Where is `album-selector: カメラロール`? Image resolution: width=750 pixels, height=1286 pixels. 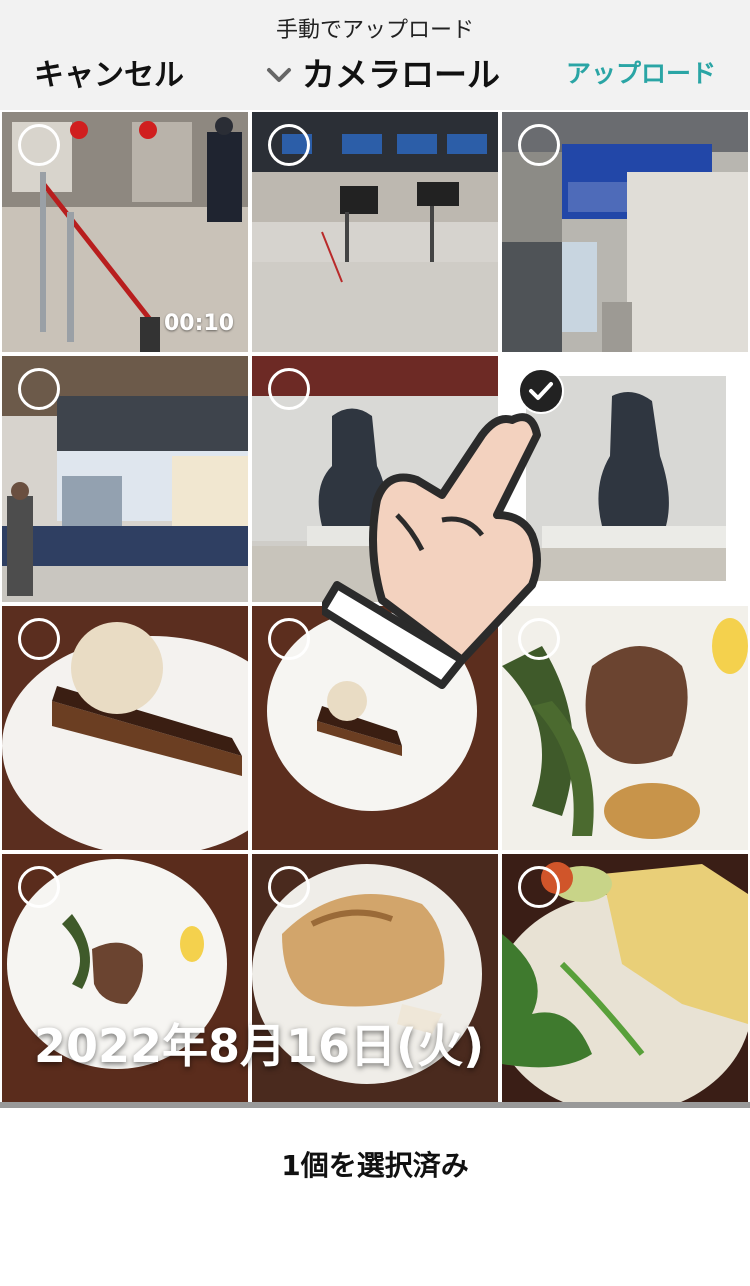
album-selector: カメラロール is located at coordinates (383, 72).